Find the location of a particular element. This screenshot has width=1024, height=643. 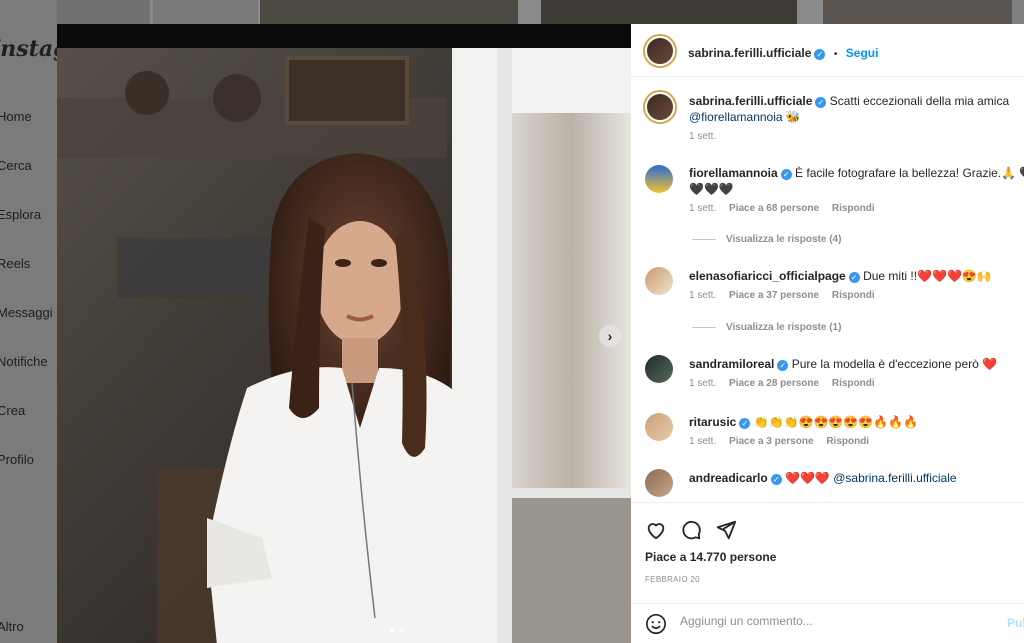

carousel-next-button: › is located at coordinates (610, 336).